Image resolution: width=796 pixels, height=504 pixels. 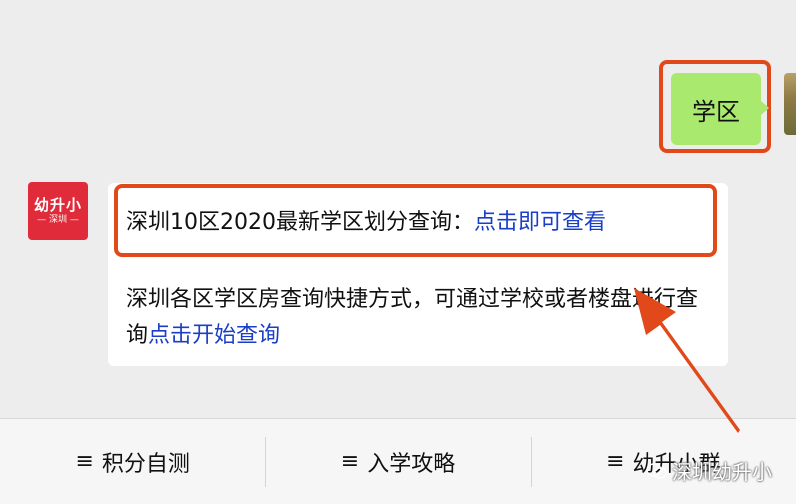 What do you see at coordinates (58, 220) in the screenshot?
I see `avatar-logo-subtext: — 深圳 —` at bounding box center [58, 220].